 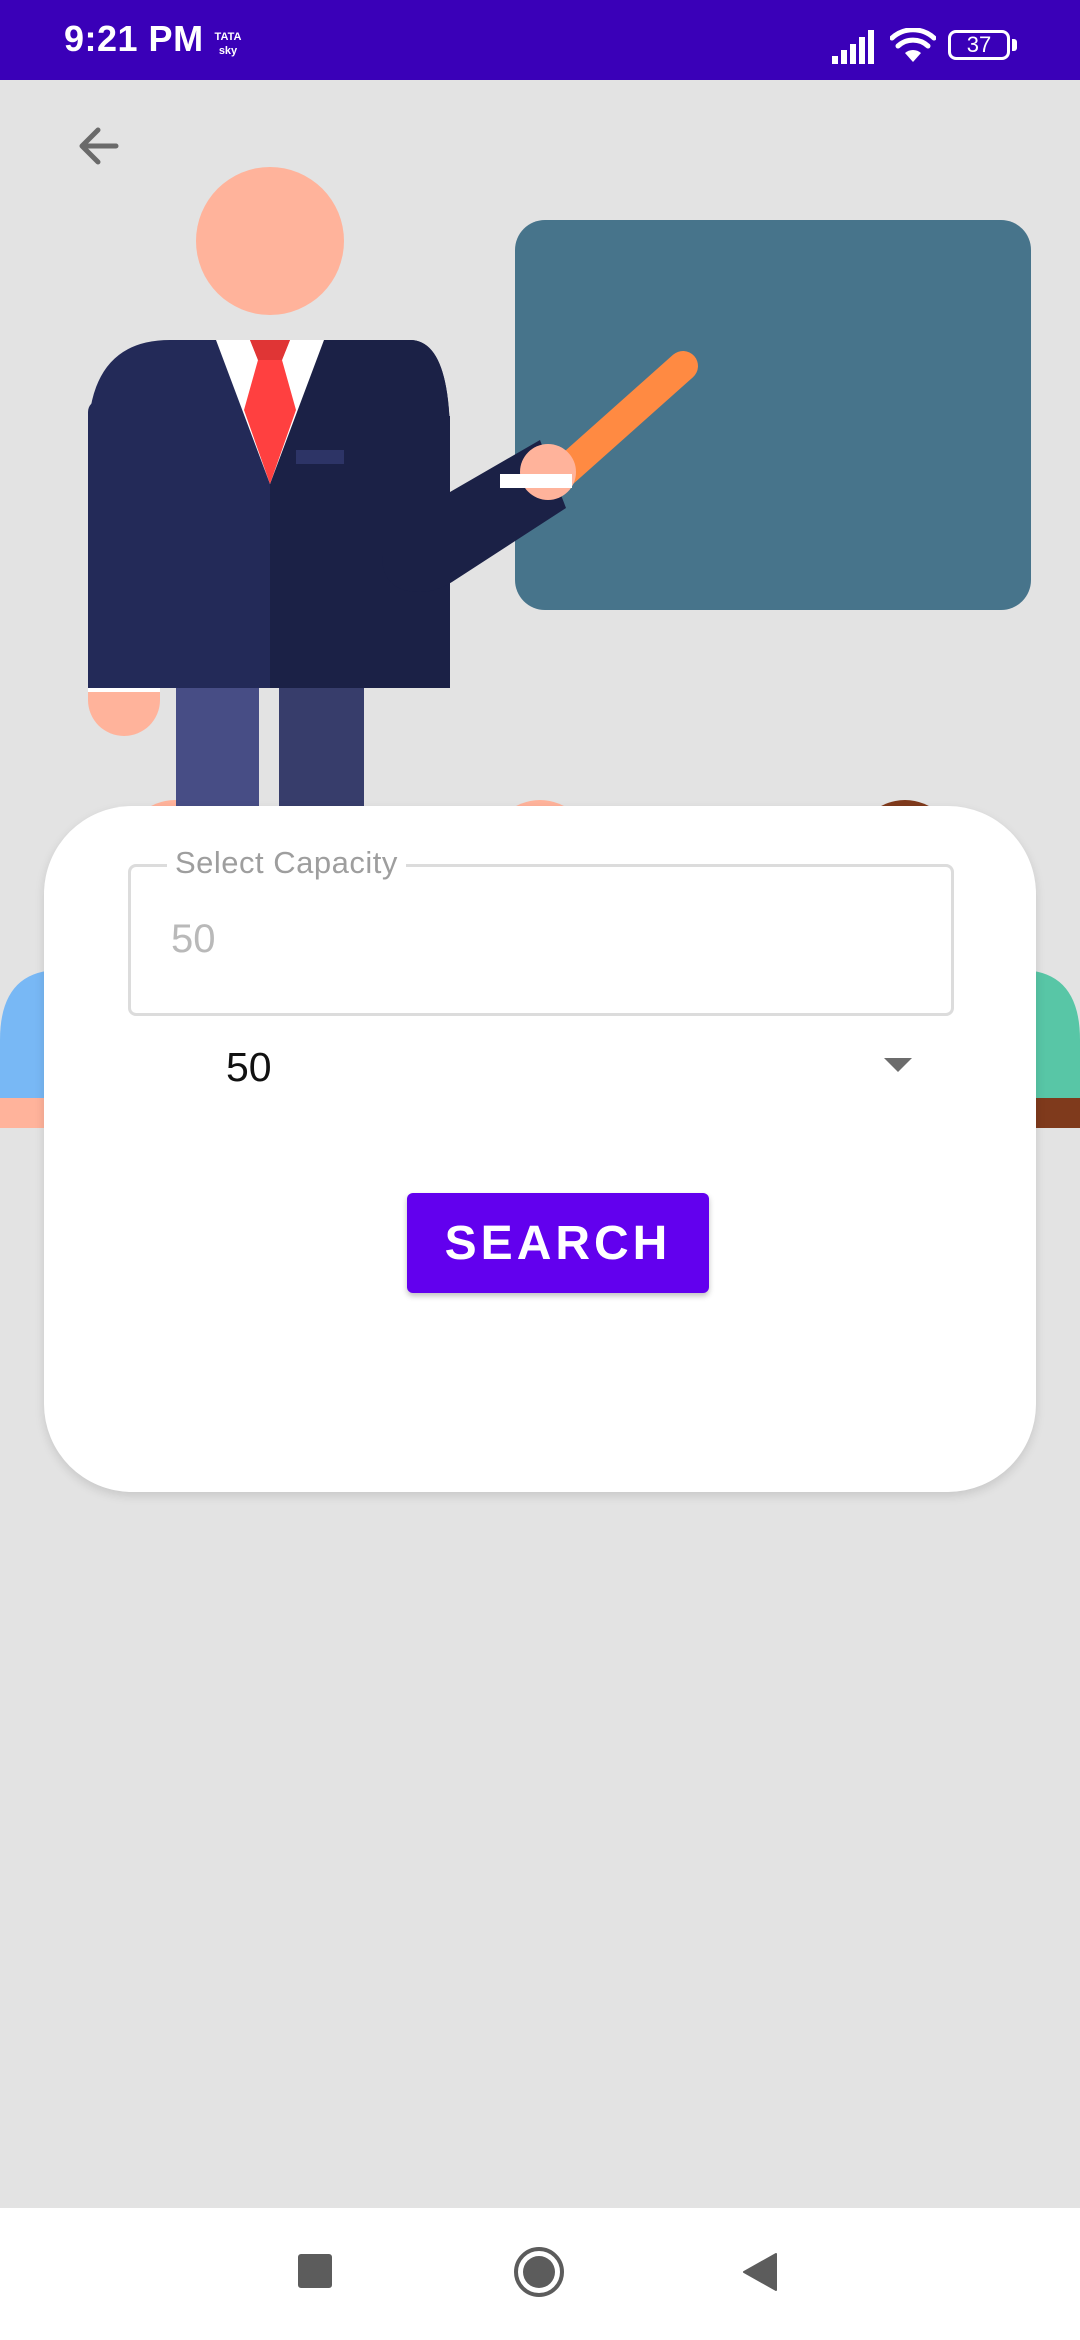 What do you see at coordinates (541, 1066) in the screenshot?
I see `capacity-dropdown: 50` at bounding box center [541, 1066].